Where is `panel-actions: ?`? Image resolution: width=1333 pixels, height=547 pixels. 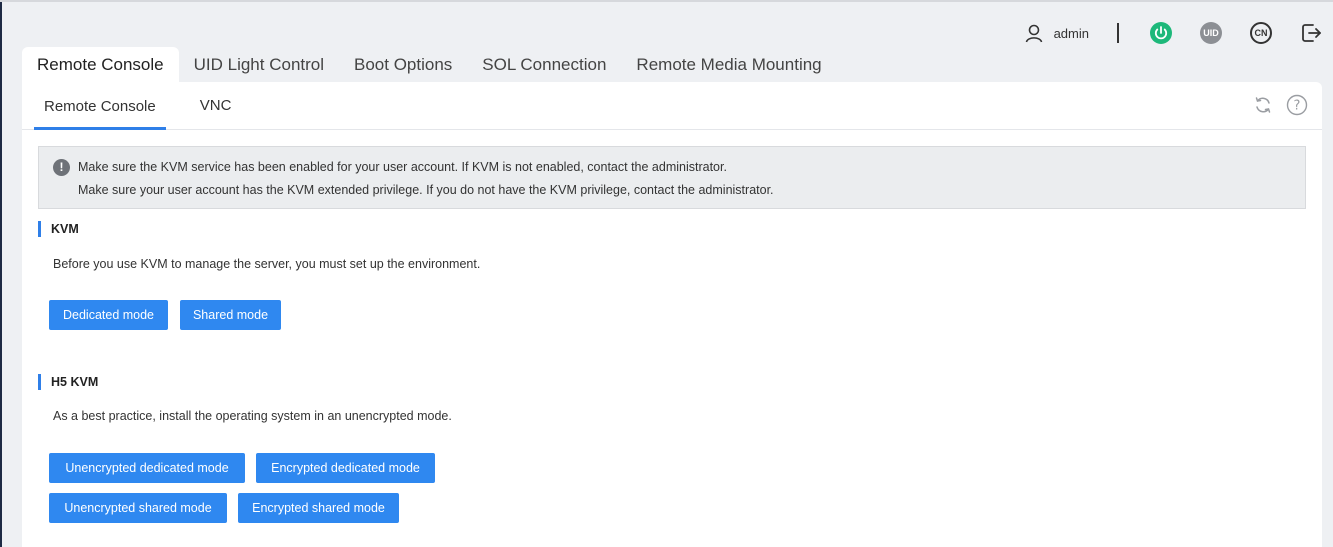
panel-actions: ? is located at coordinates (1274, 105).